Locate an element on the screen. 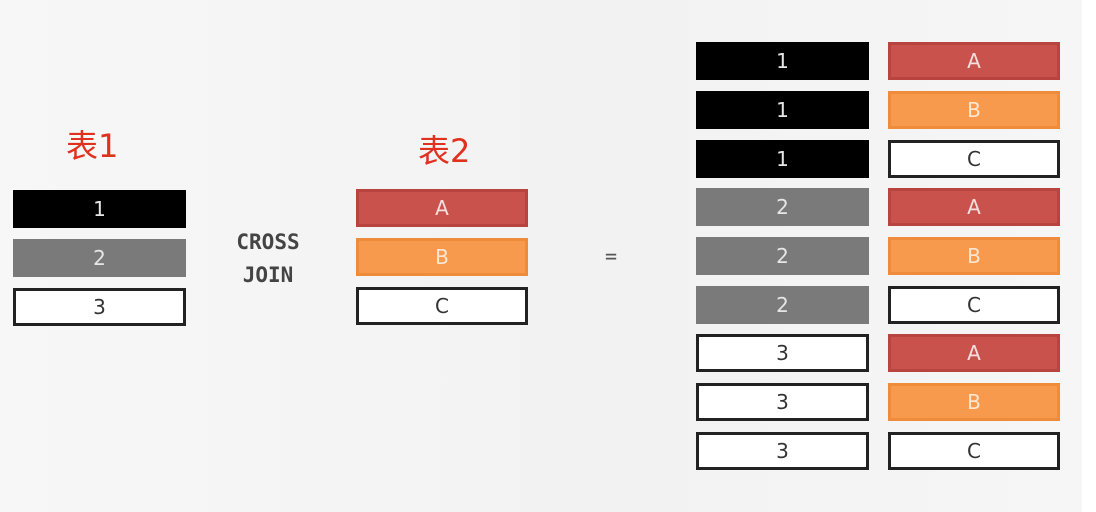 This screenshot has width=1096, height=512. result-left-1: 1 is located at coordinates (782, 61).